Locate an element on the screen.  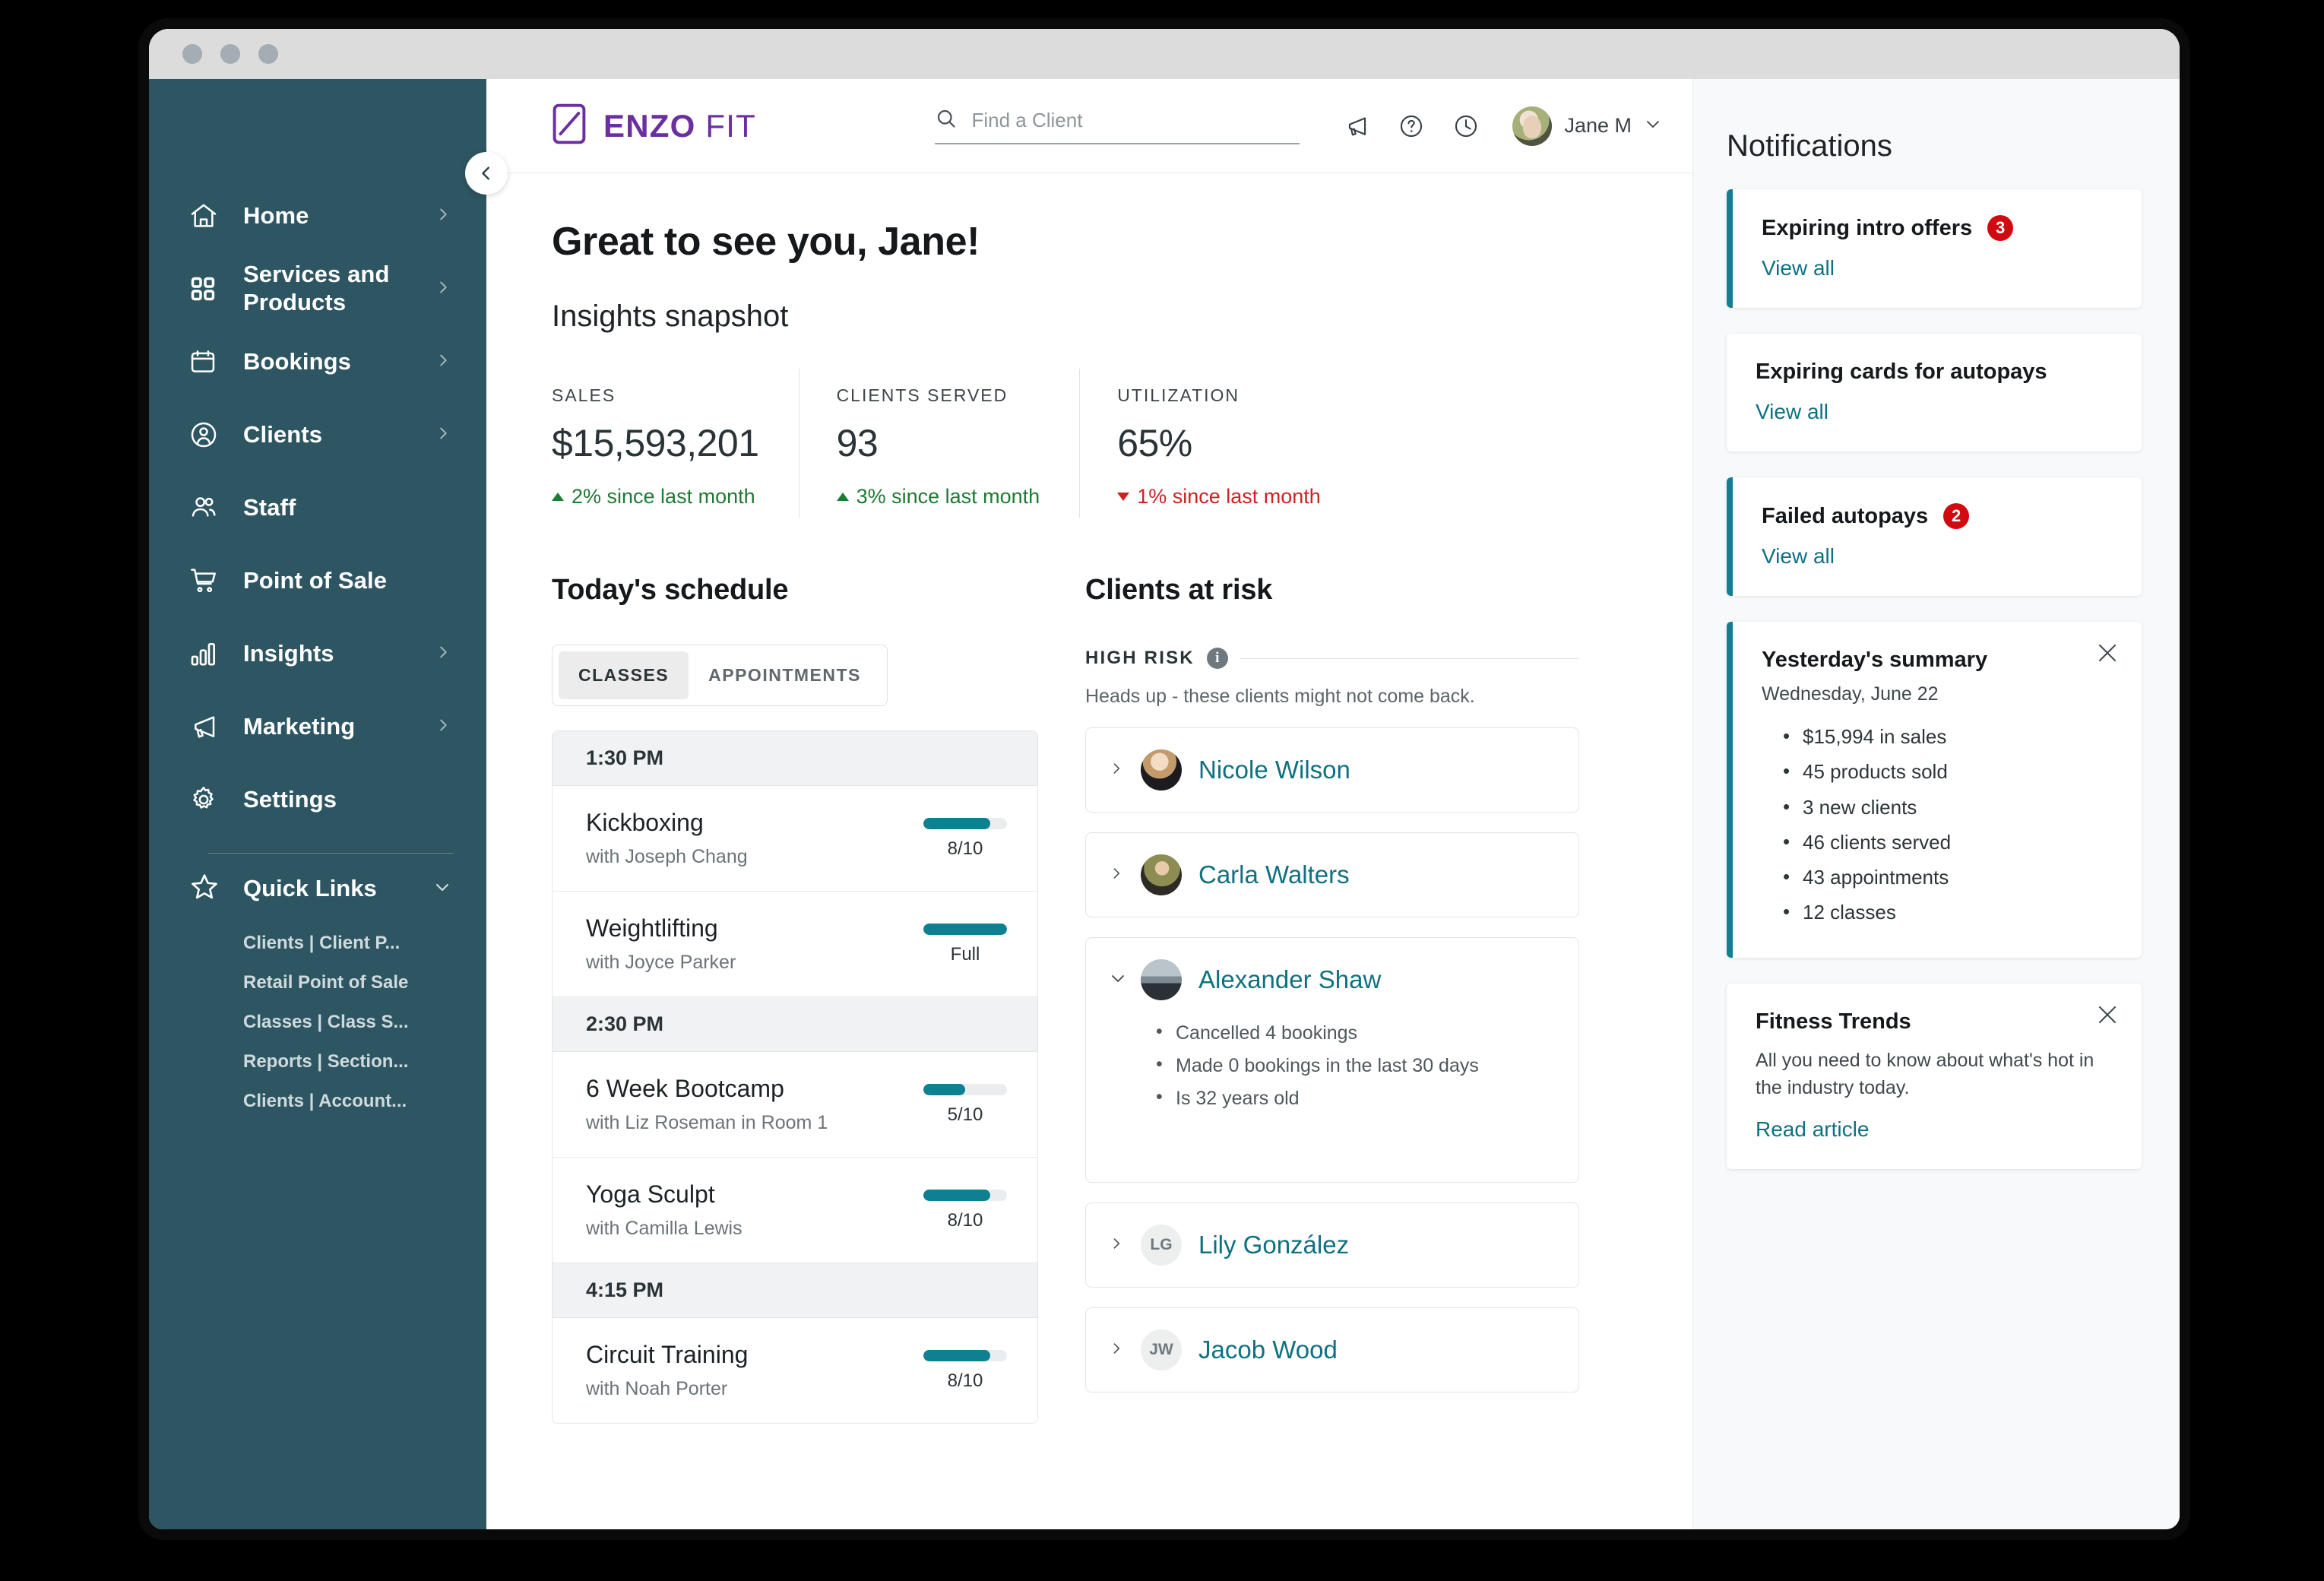
notification-card-expiring-intro-offers: Expiring intro offers 3 View all is located at coordinates (1934, 248).